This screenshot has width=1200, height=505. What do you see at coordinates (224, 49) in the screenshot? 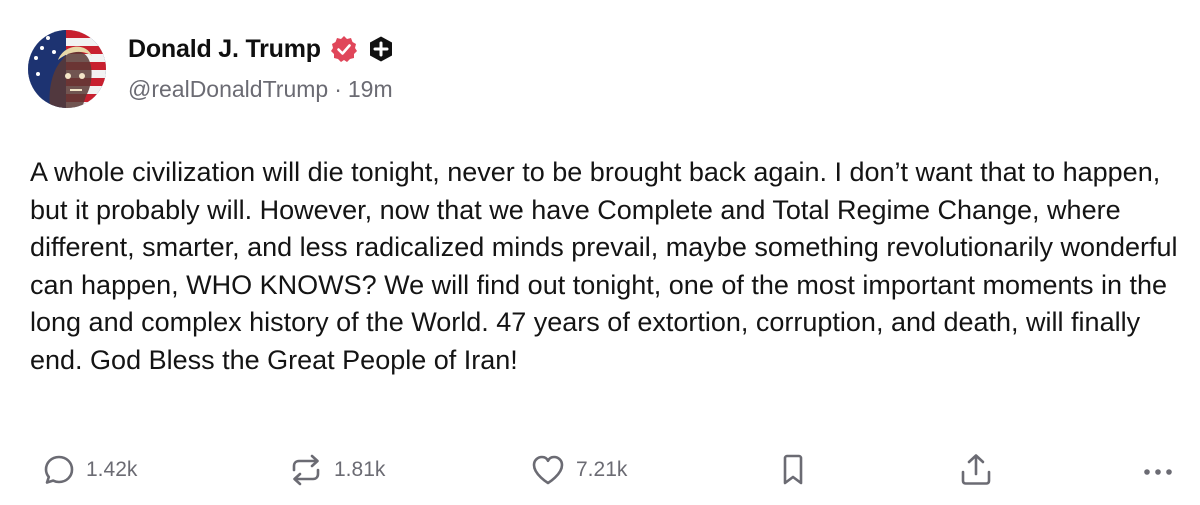
I see `author-display-name: Donald J. Trump` at bounding box center [224, 49].